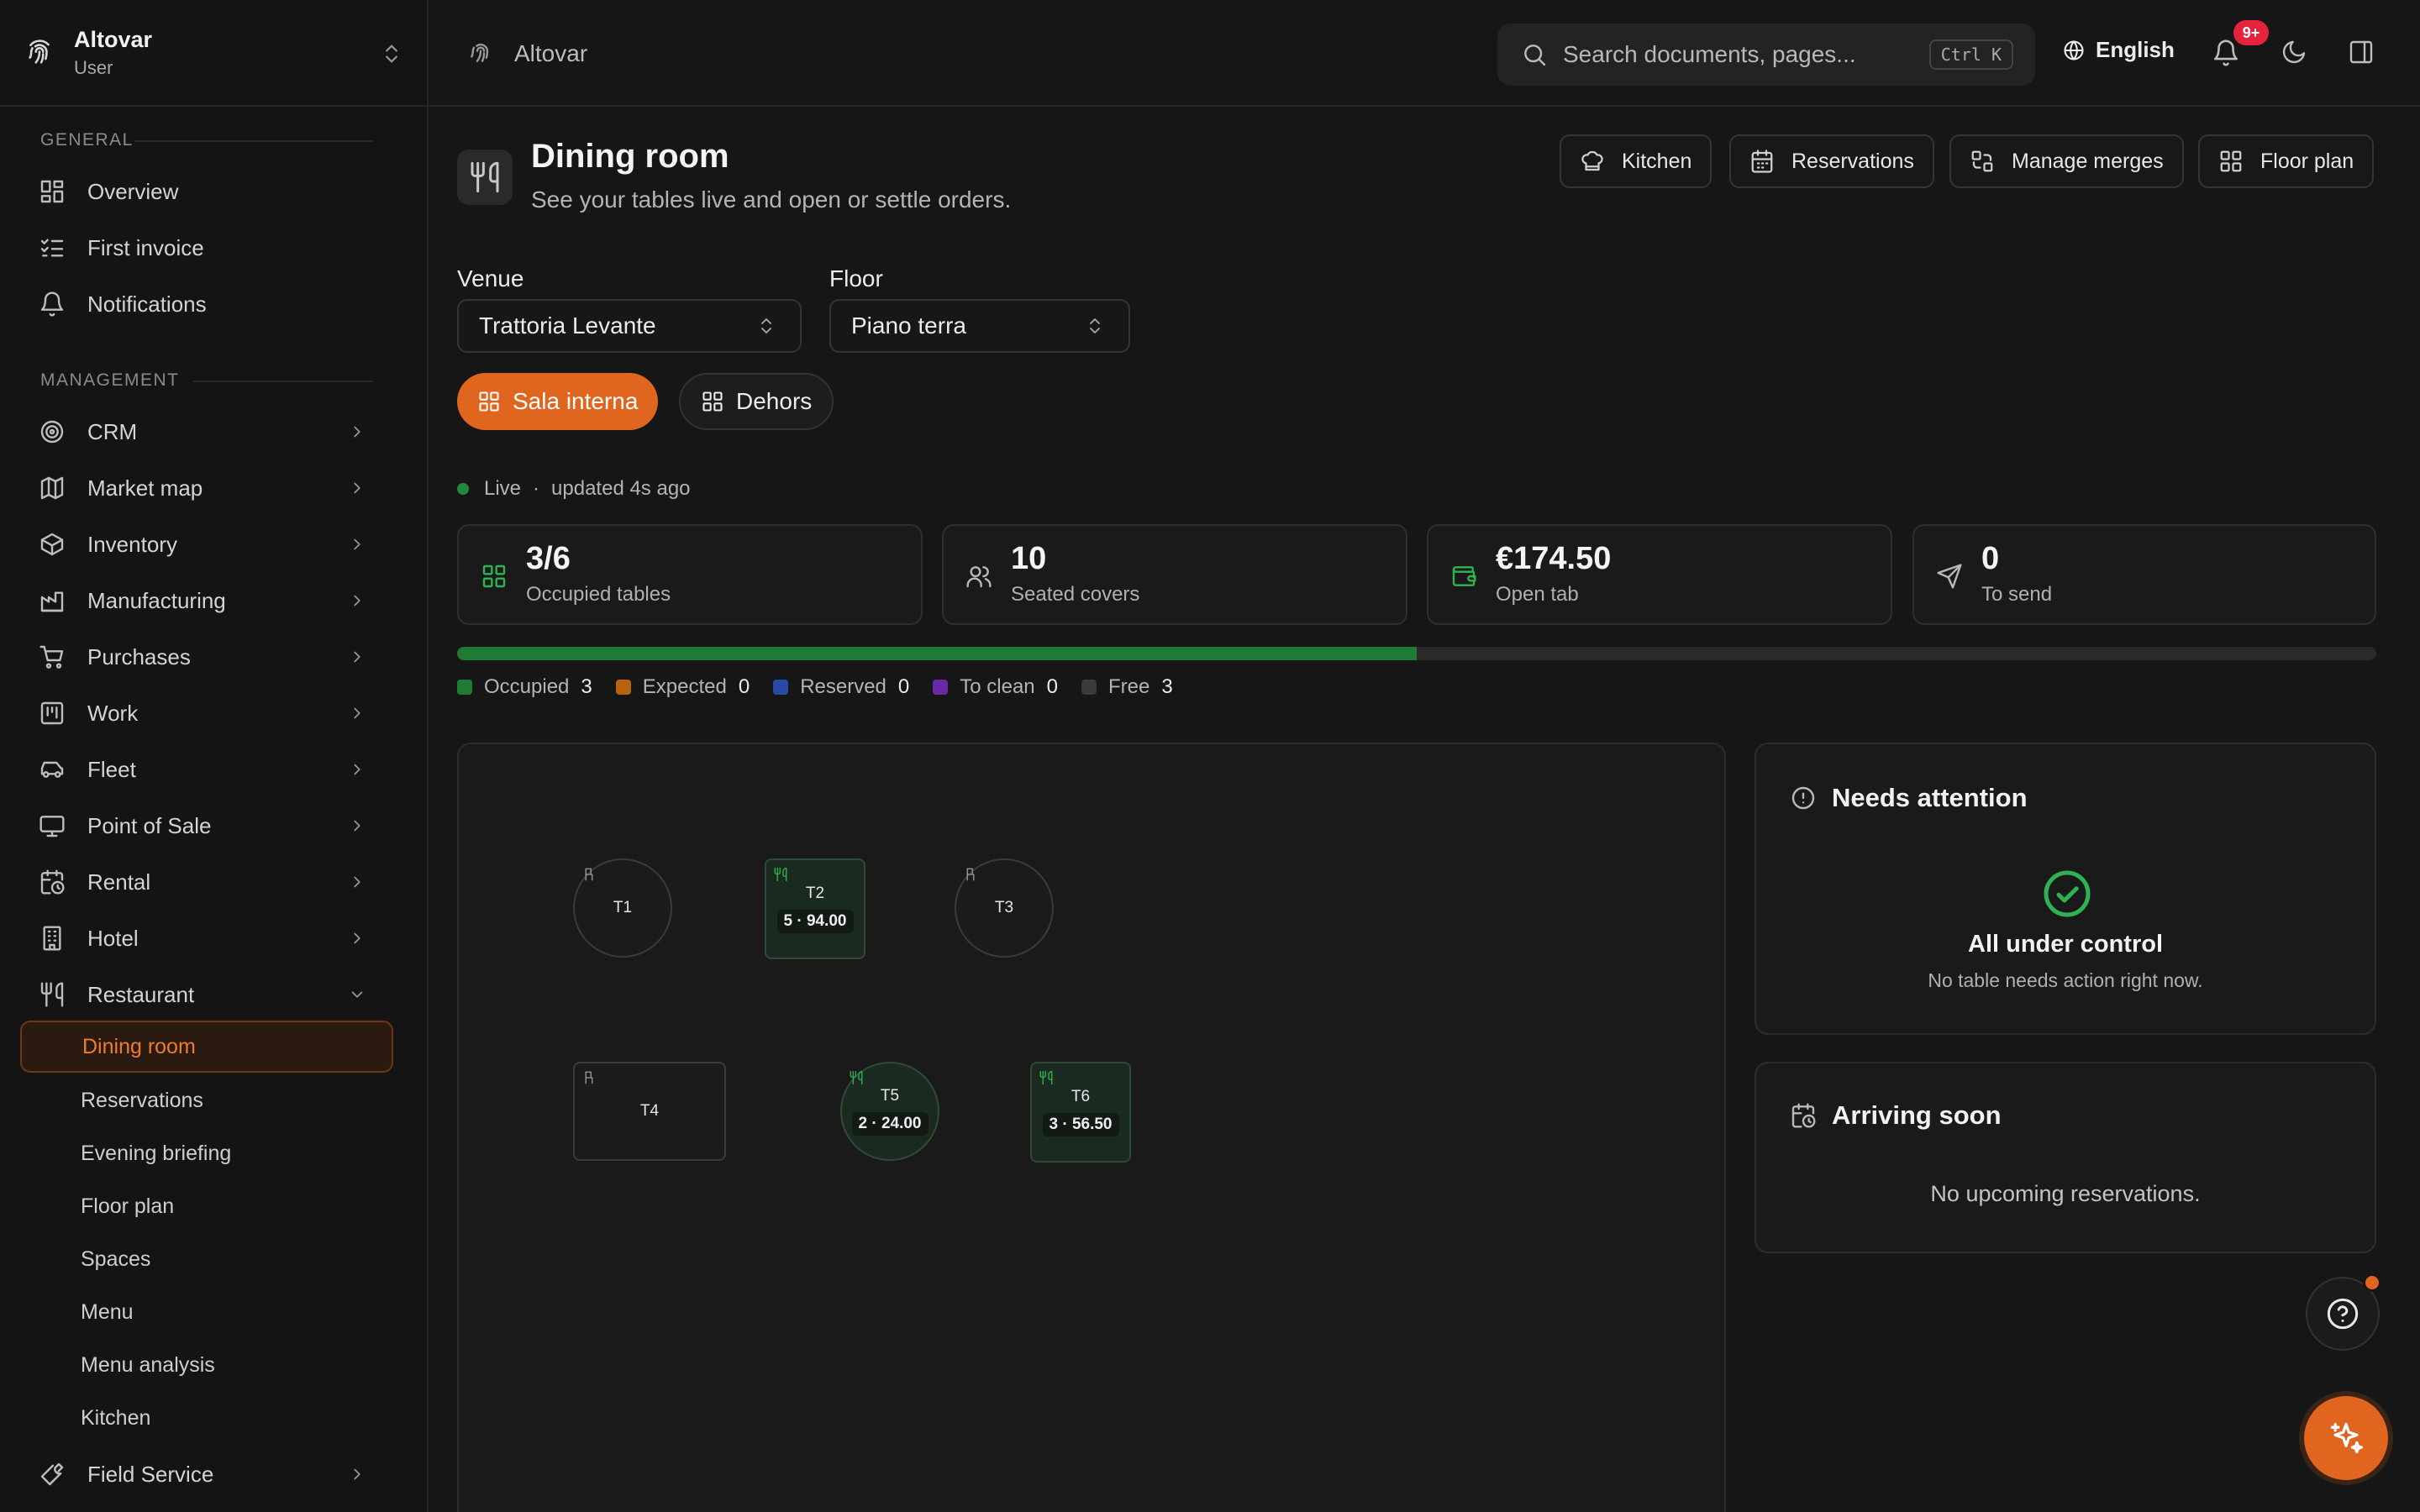 This screenshot has height=1512, width=2420. I want to click on sidebar-subitem-menu-analysis: Menu analysis, so click(206, 1365).